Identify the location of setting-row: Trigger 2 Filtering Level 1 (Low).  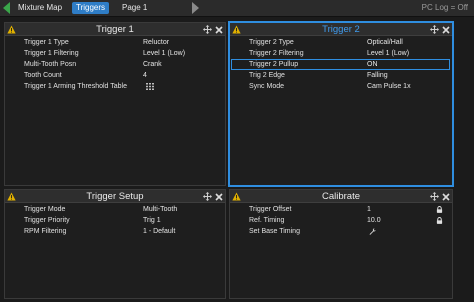
(341, 53).